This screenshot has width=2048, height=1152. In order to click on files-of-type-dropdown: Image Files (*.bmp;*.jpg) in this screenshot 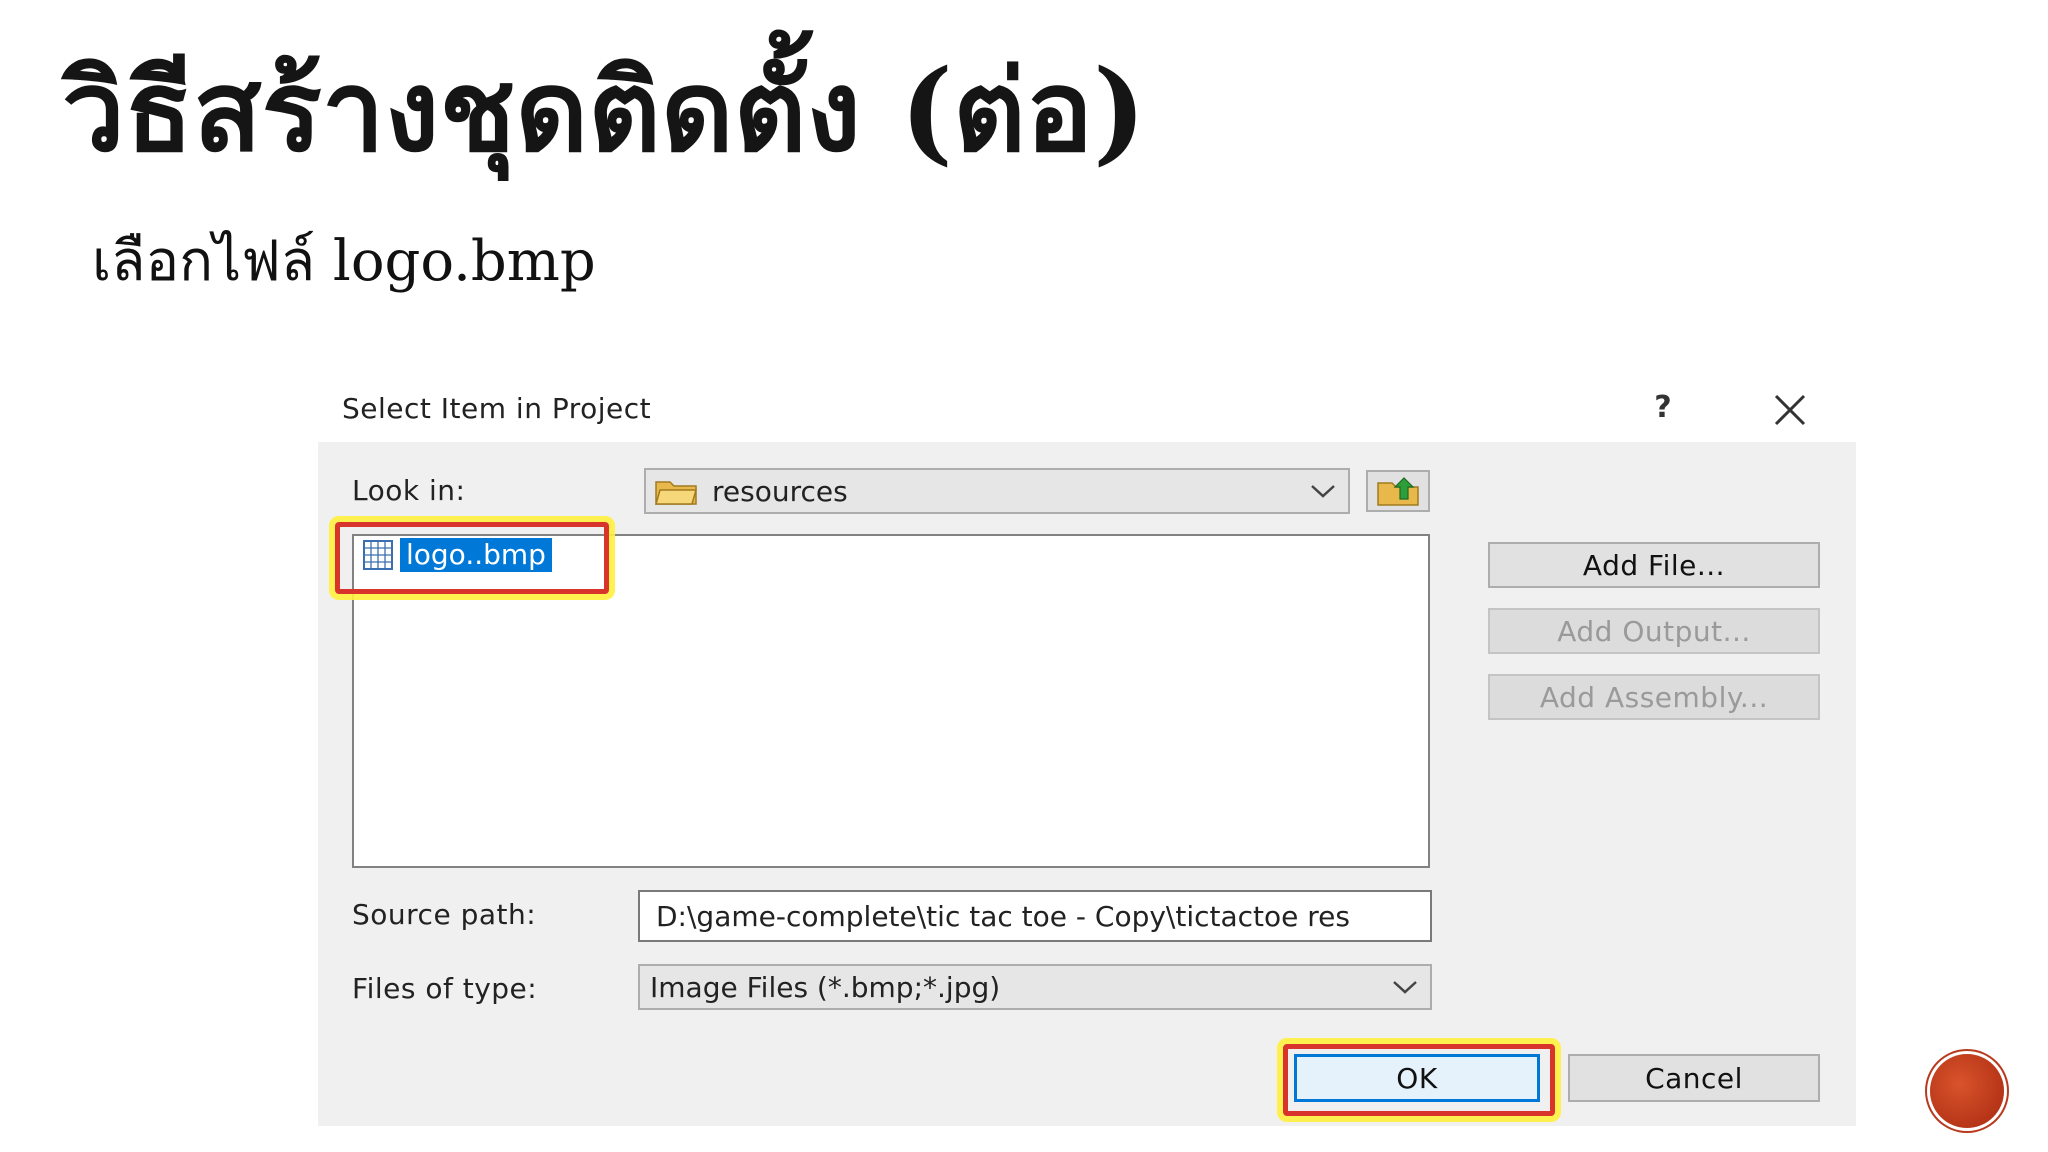, I will do `click(1035, 987)`.